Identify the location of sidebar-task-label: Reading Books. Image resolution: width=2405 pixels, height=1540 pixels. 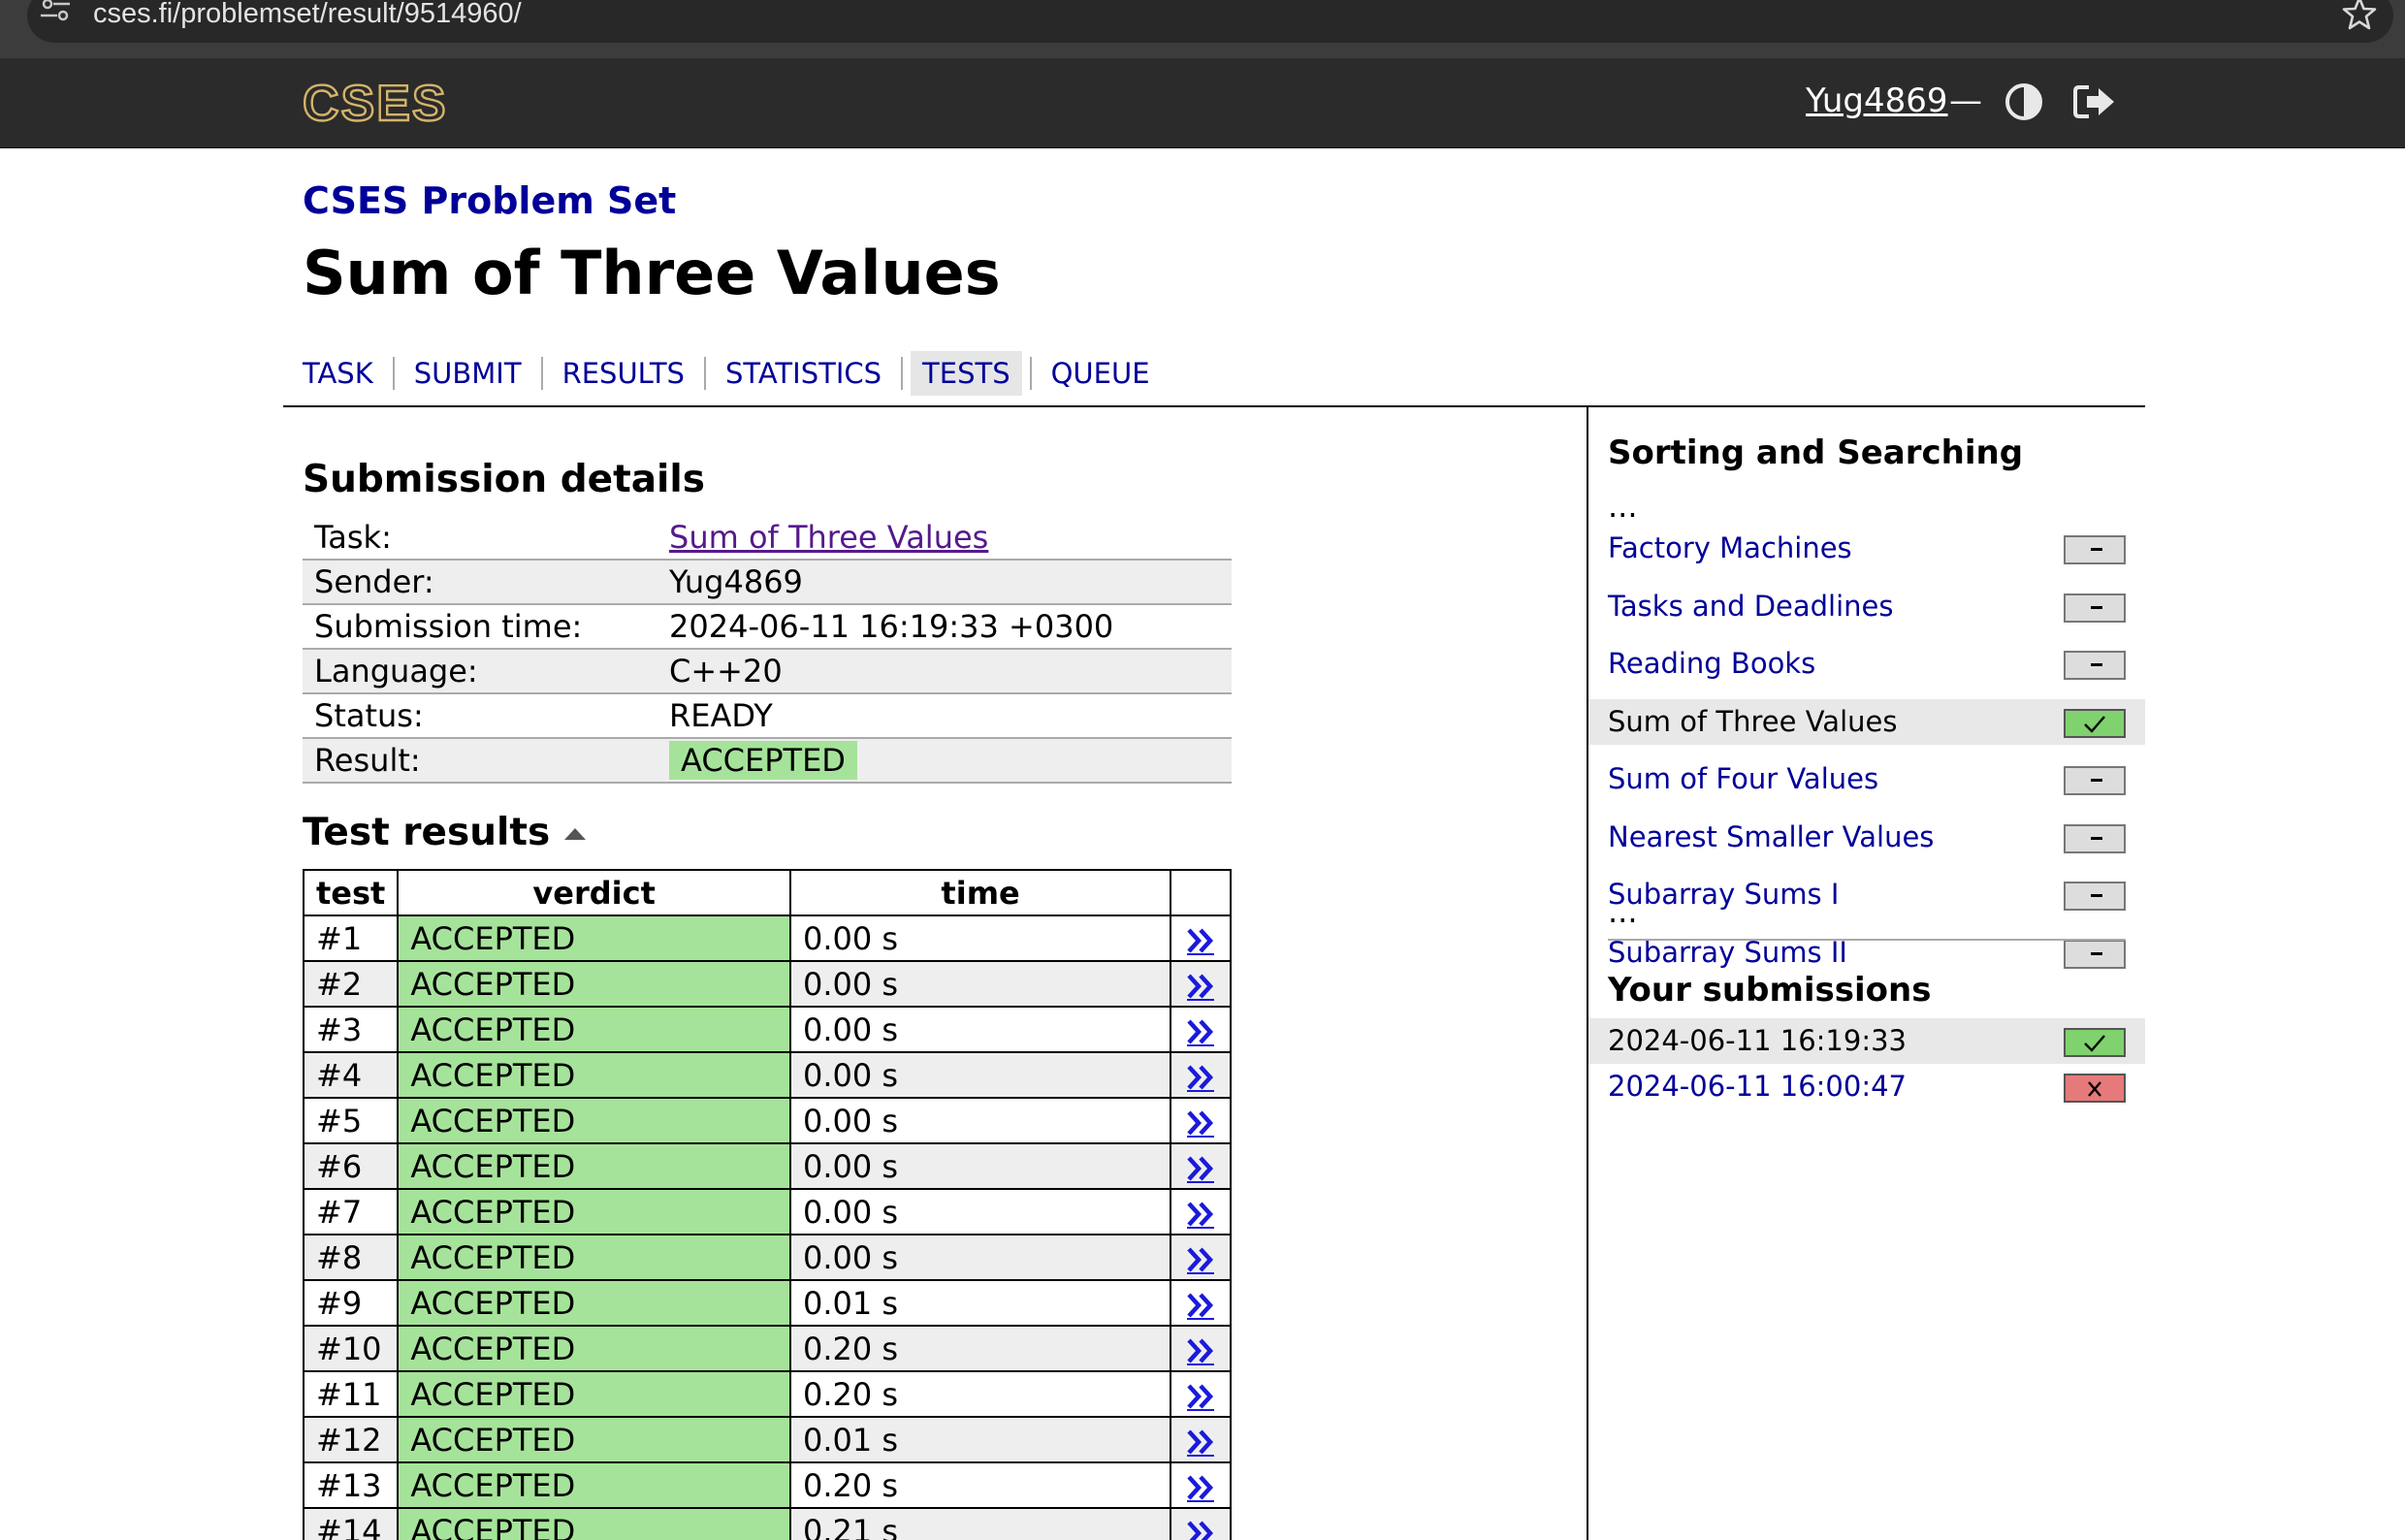
(1711, 664).